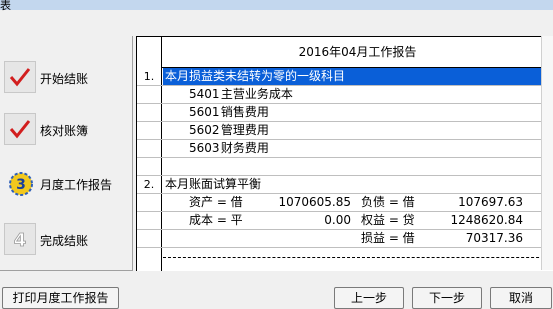 The width and height of the screenshot is (553, 309). I want to click on step-monthly-report: 3 月度工作报告, so click(66, 184).